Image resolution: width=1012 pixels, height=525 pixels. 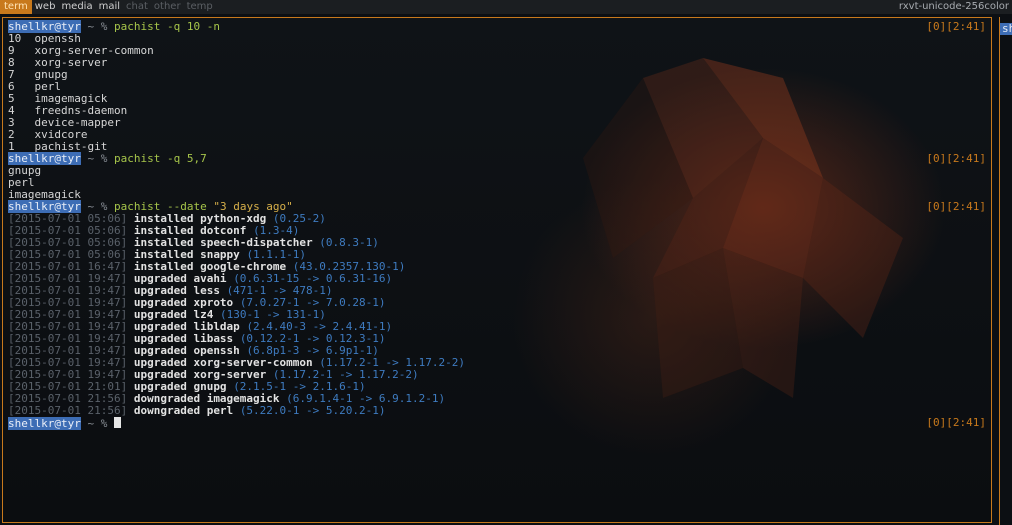 I want to click on tag-temp: temp, so click(x=200, y=7).